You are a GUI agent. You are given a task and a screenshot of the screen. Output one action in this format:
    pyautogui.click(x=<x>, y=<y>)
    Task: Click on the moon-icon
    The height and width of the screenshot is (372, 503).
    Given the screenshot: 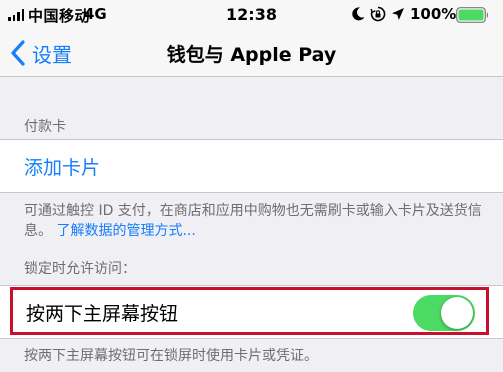 What is the action you would take?
    pyautogui.click(x=358, y=14)
    